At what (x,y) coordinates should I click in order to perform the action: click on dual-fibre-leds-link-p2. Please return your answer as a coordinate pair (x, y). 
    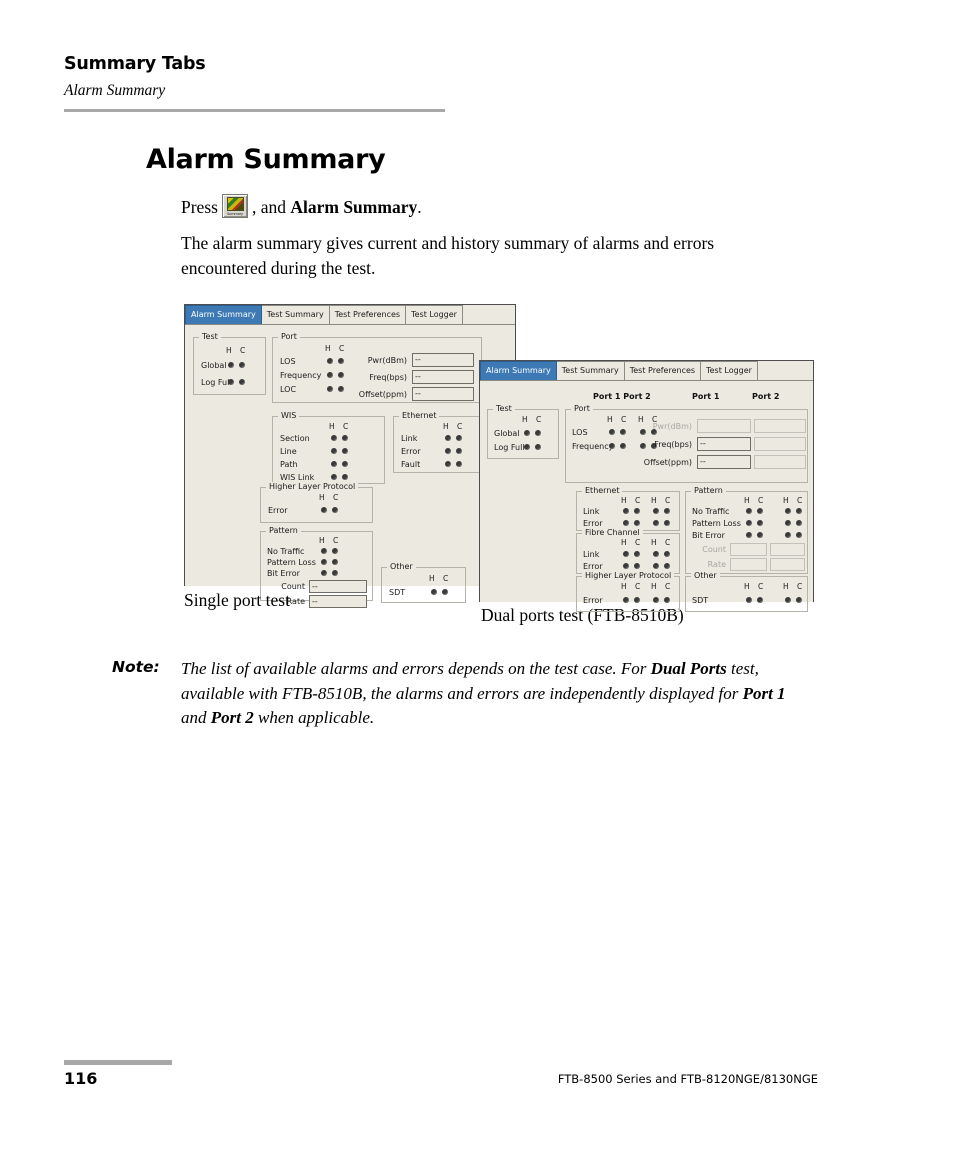
    Looking at the image, I should click on (661, 554).